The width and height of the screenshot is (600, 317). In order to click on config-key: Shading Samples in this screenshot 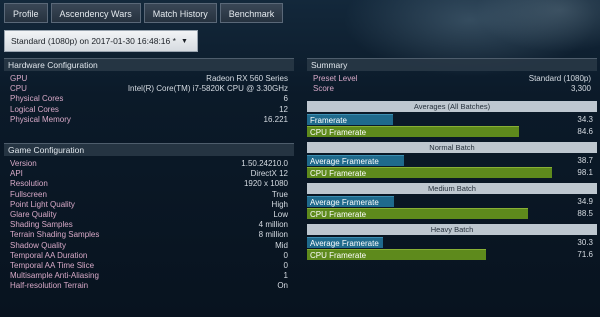, I will do `click(41, 225)`.